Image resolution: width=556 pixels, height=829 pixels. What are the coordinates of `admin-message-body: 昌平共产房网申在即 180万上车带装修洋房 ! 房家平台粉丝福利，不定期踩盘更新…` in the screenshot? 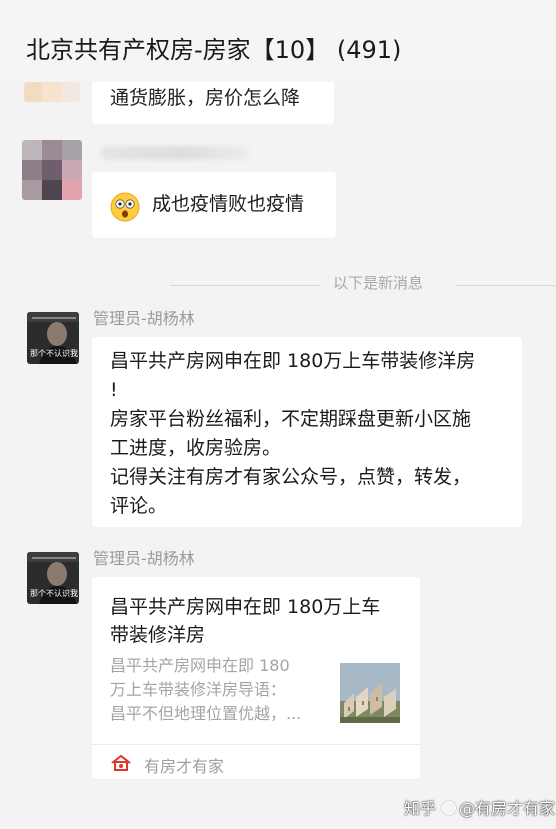 It's located at (292, 434).